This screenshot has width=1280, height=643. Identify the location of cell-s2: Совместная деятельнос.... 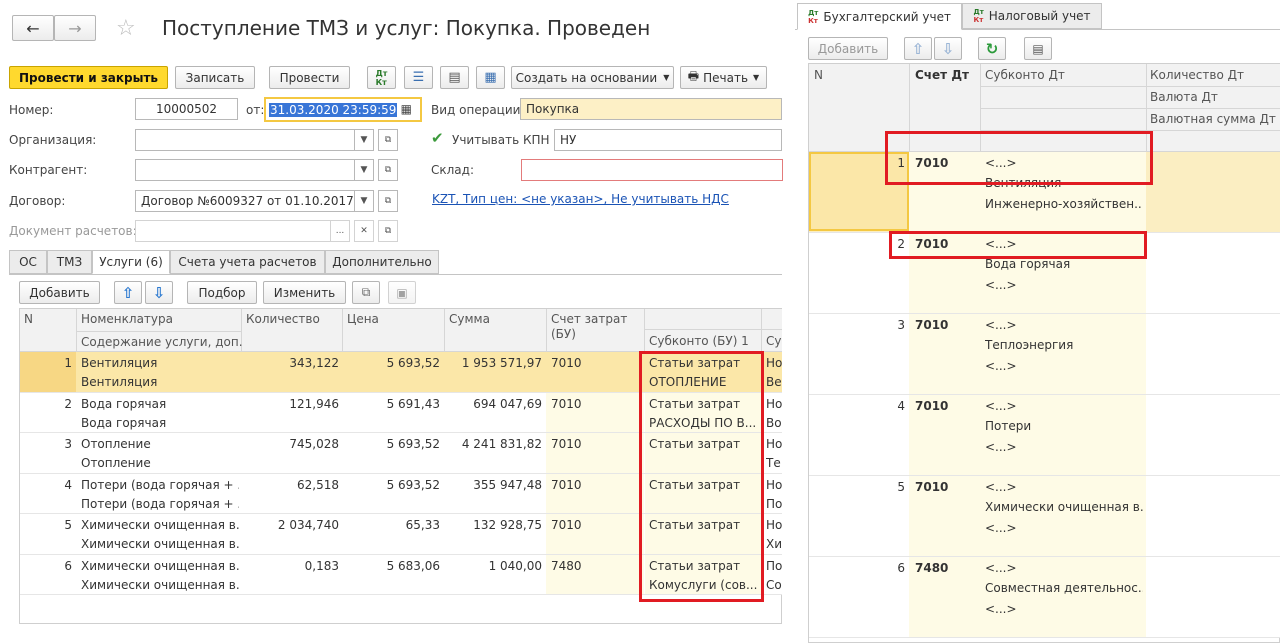
(1064, 588).